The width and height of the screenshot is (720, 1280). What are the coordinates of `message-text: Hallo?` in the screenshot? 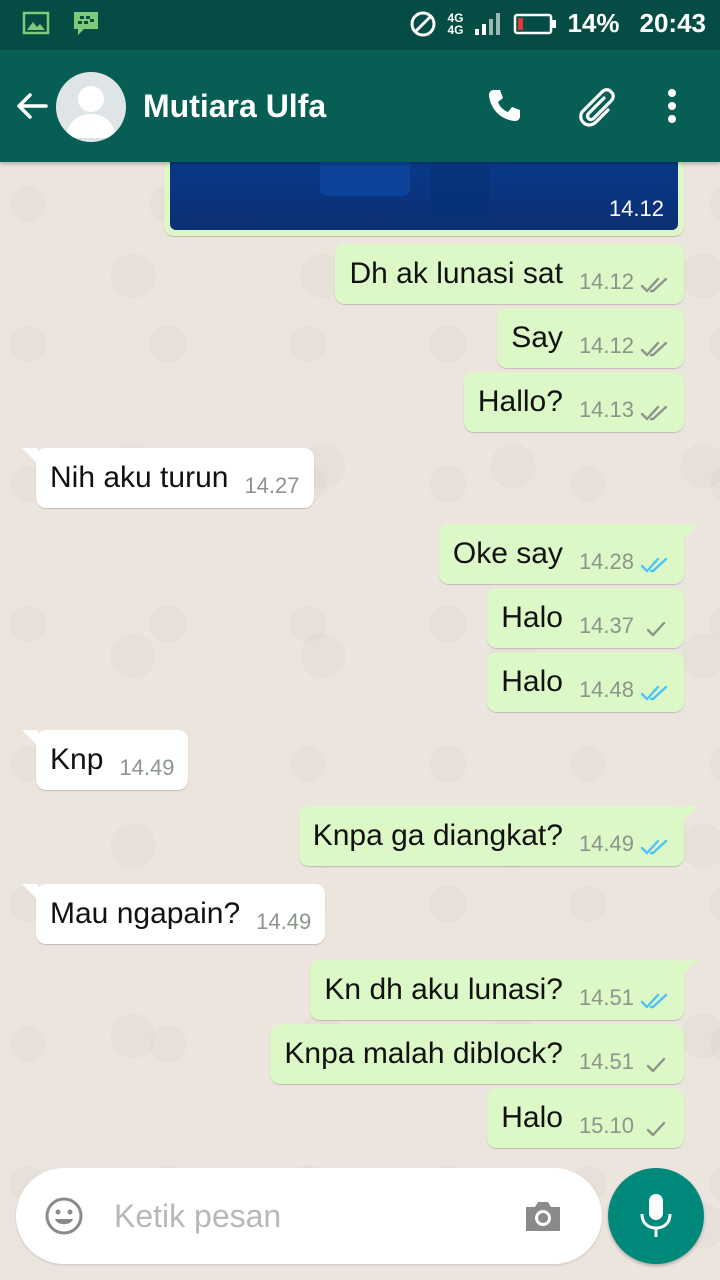 It's located at (520, 401).